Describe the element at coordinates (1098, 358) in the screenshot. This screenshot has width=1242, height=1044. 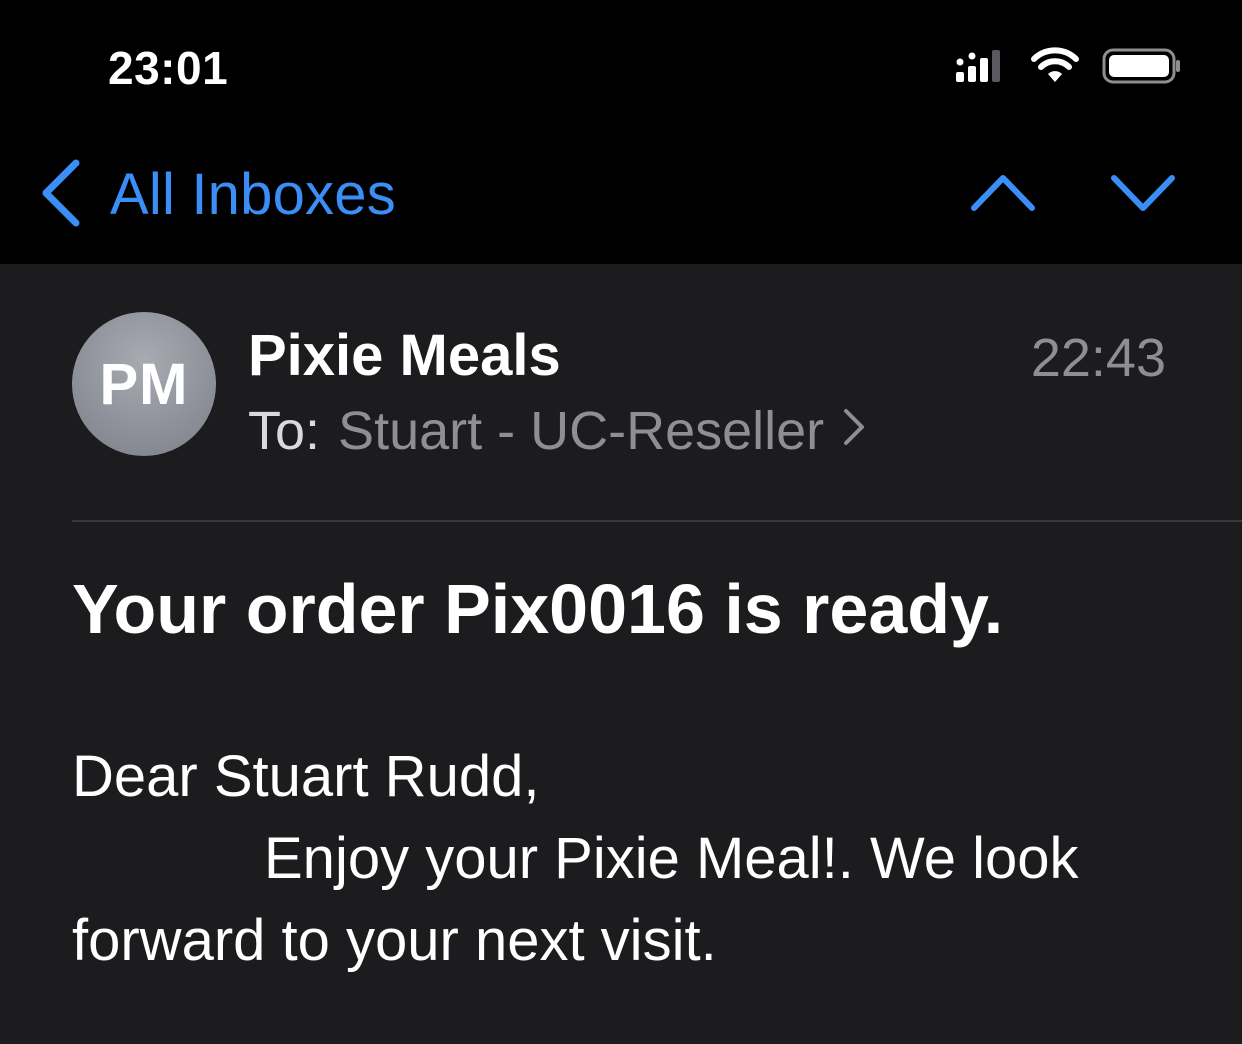
I see `received-time: 22:43` at that location.